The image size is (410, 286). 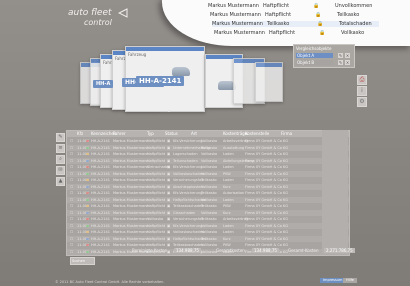 What do you see at coordinates (80, 134) in the screenshot?
I see `column-header: Kfz` at bounding box center [80, 134].